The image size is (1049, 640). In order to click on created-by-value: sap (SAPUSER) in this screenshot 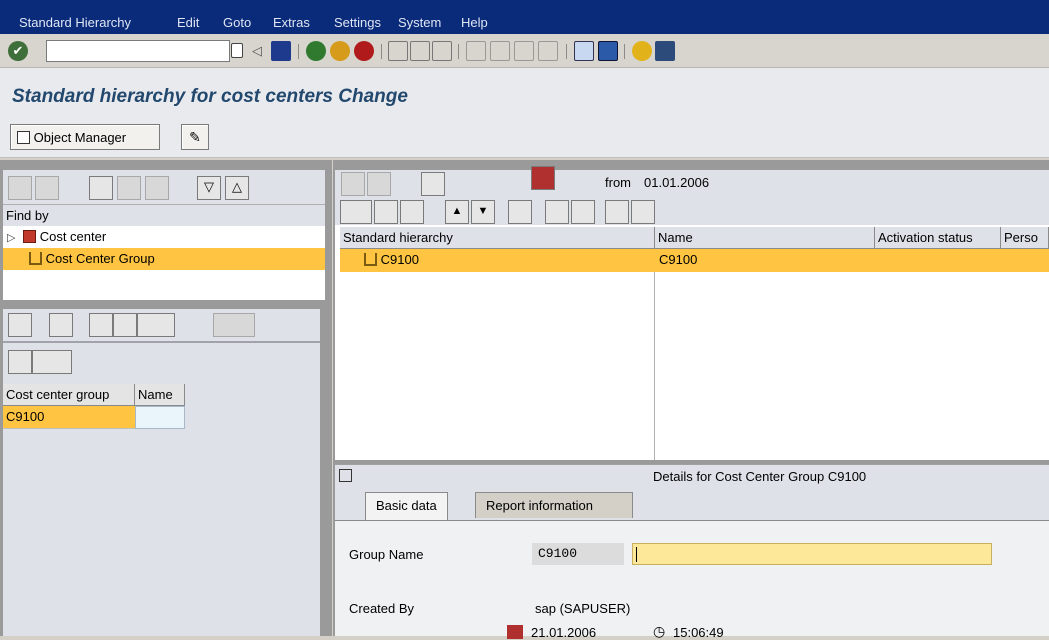, I will do `click(583, 608)`.